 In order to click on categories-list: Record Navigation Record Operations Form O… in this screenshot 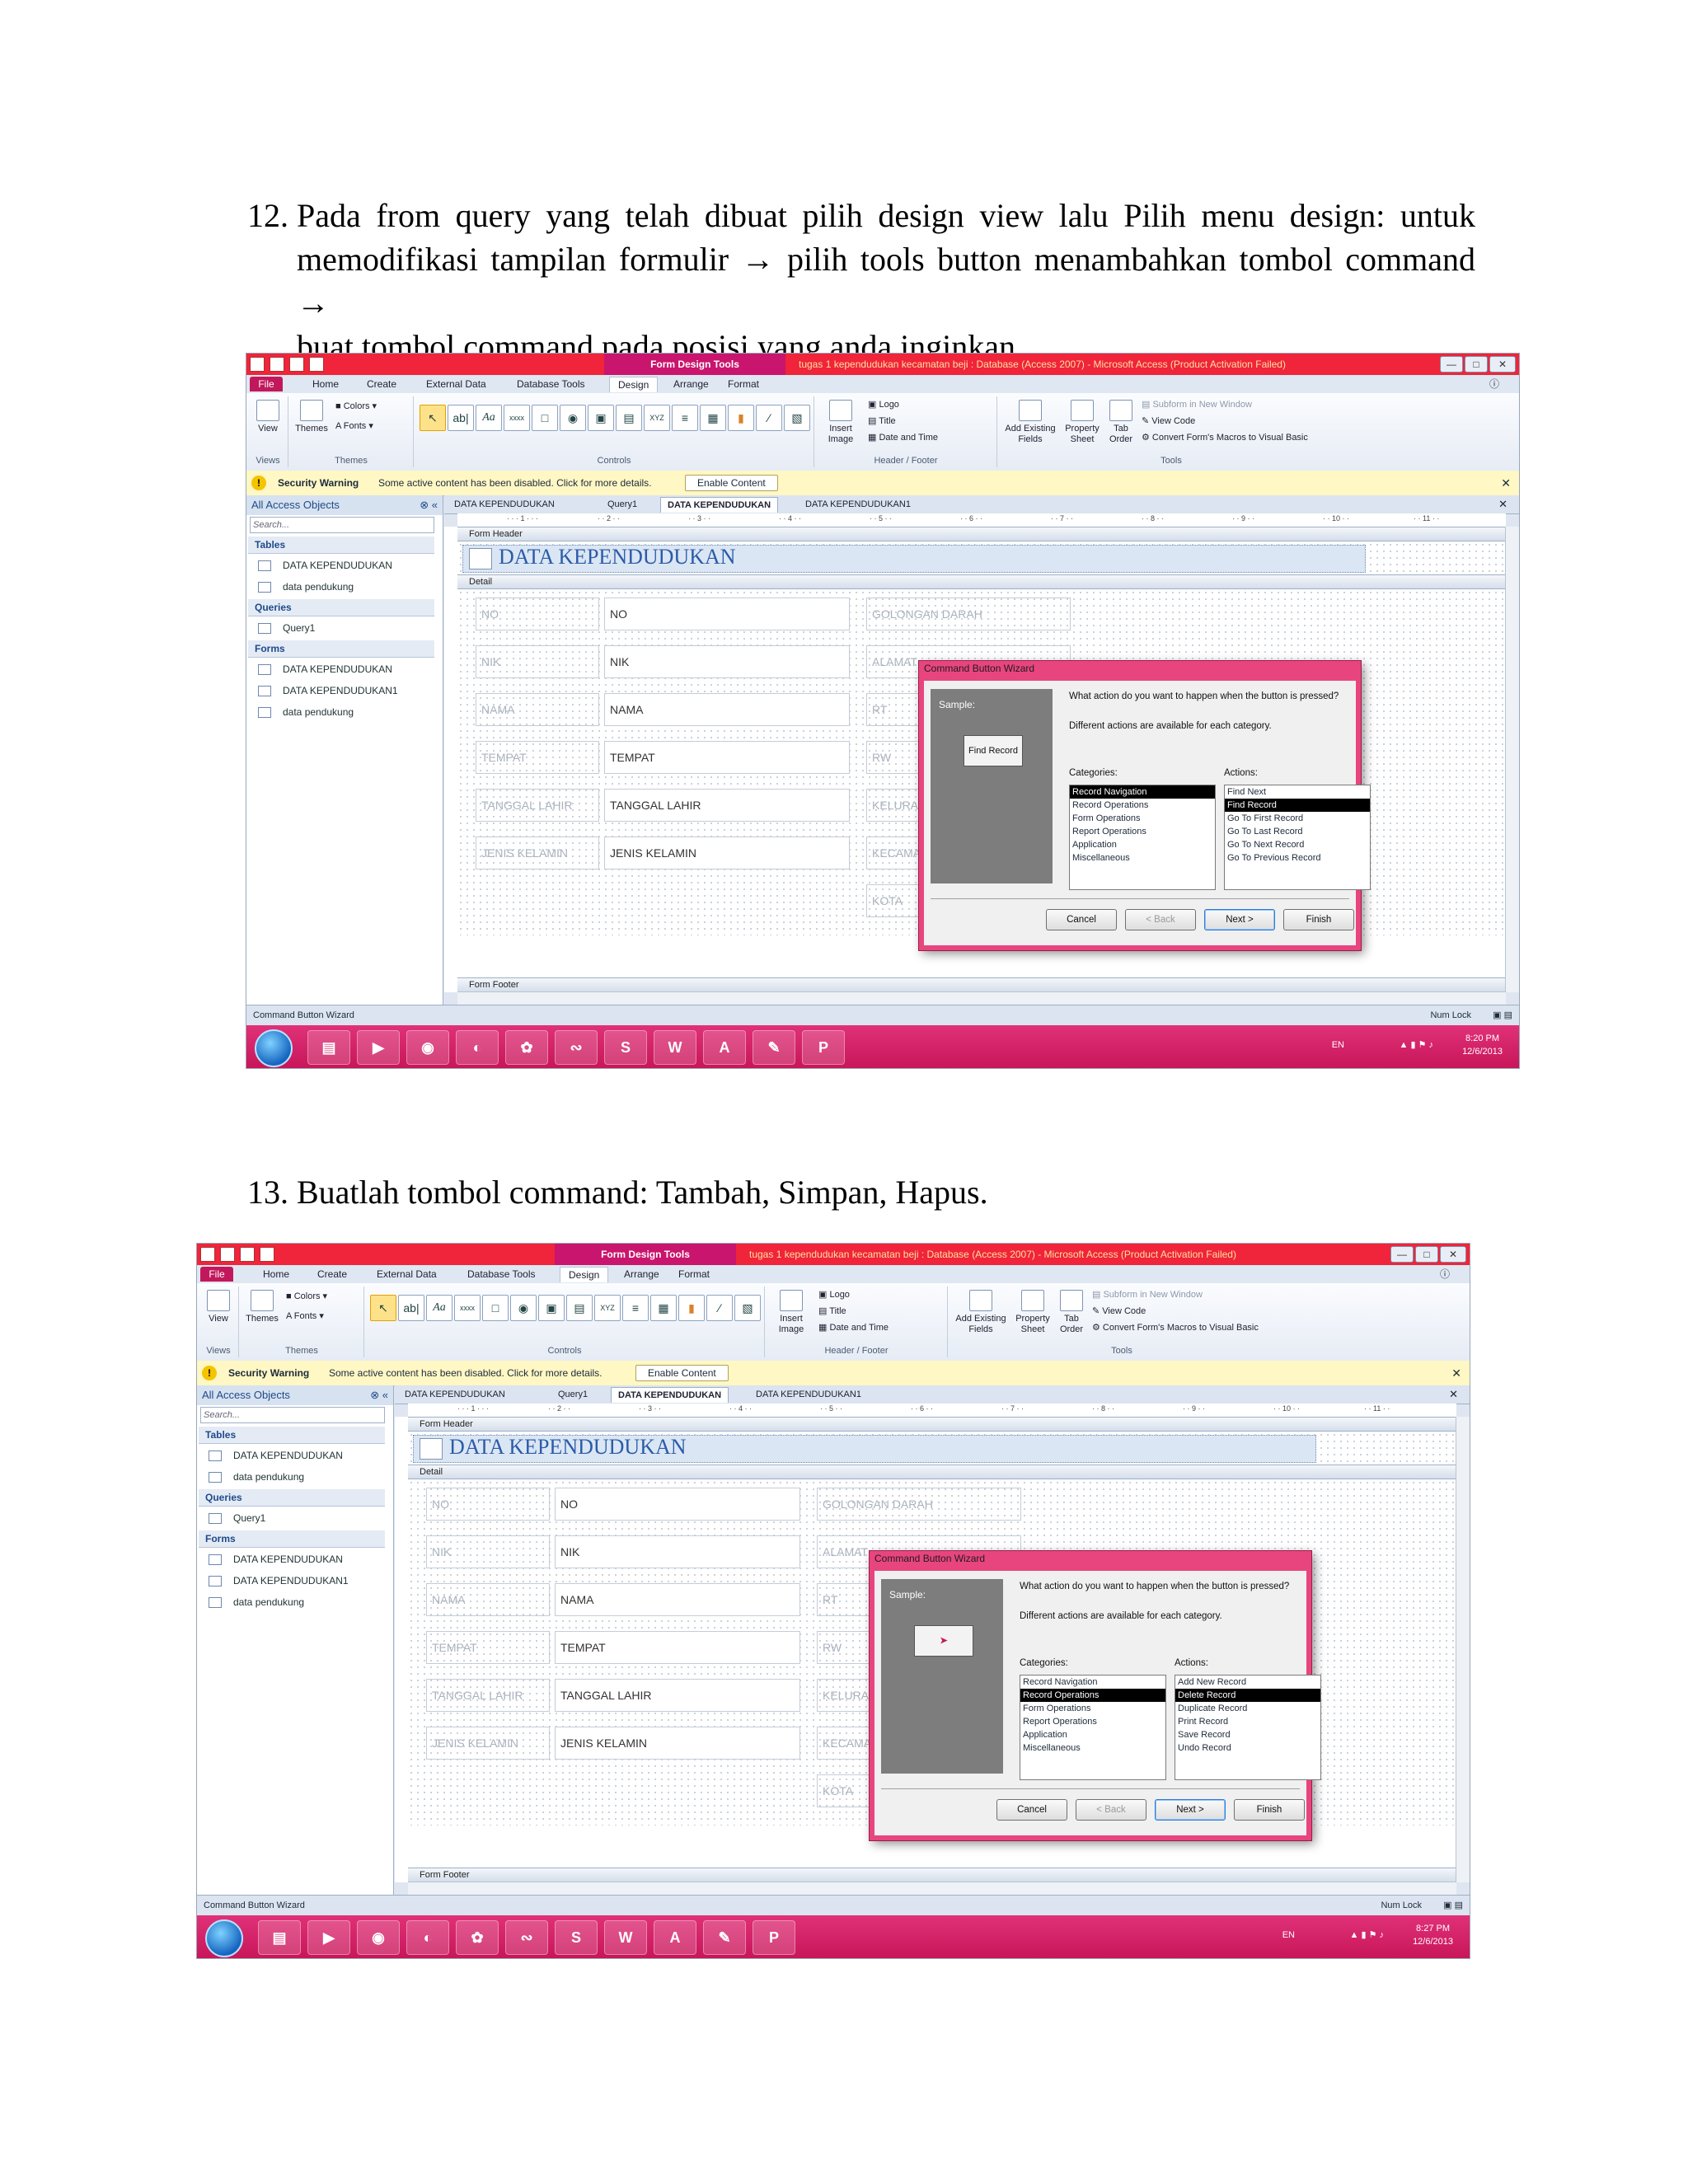, I will do `click(1093, 1727)`.